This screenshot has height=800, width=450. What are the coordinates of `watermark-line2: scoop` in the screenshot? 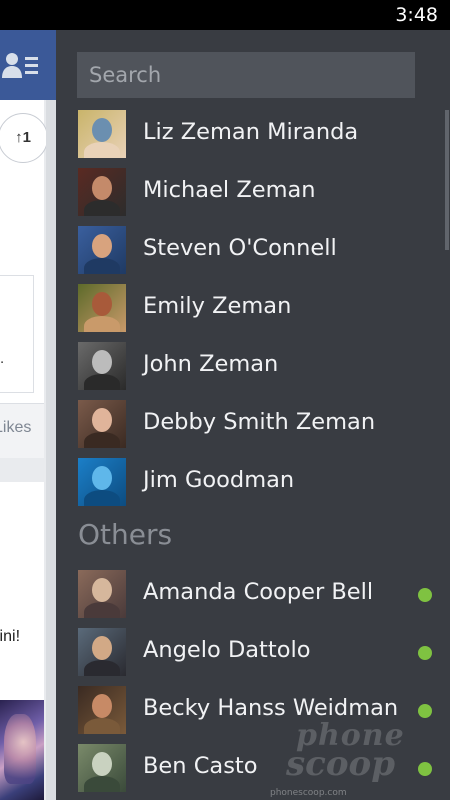 It's located at (340, 764).